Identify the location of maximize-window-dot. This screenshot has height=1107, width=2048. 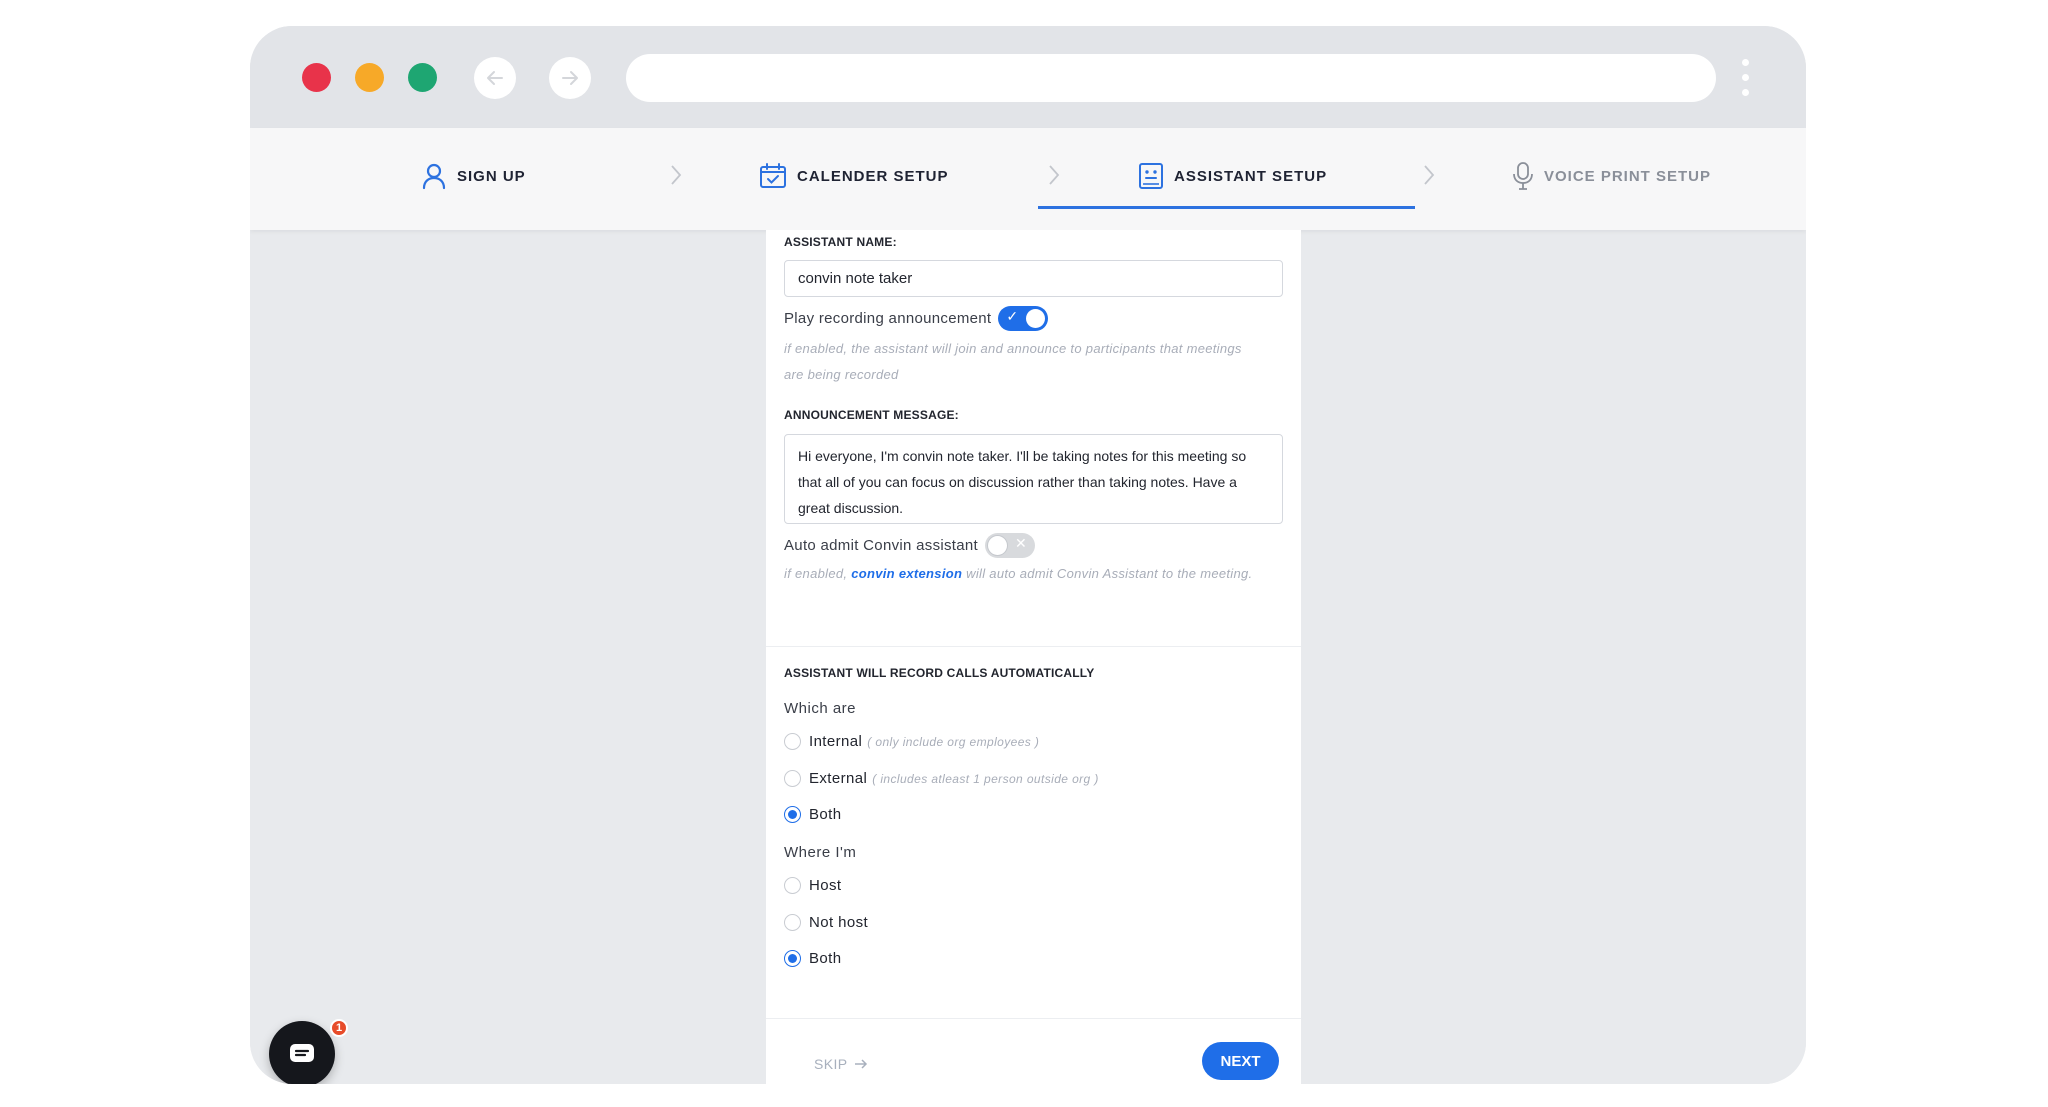
(422, 77).